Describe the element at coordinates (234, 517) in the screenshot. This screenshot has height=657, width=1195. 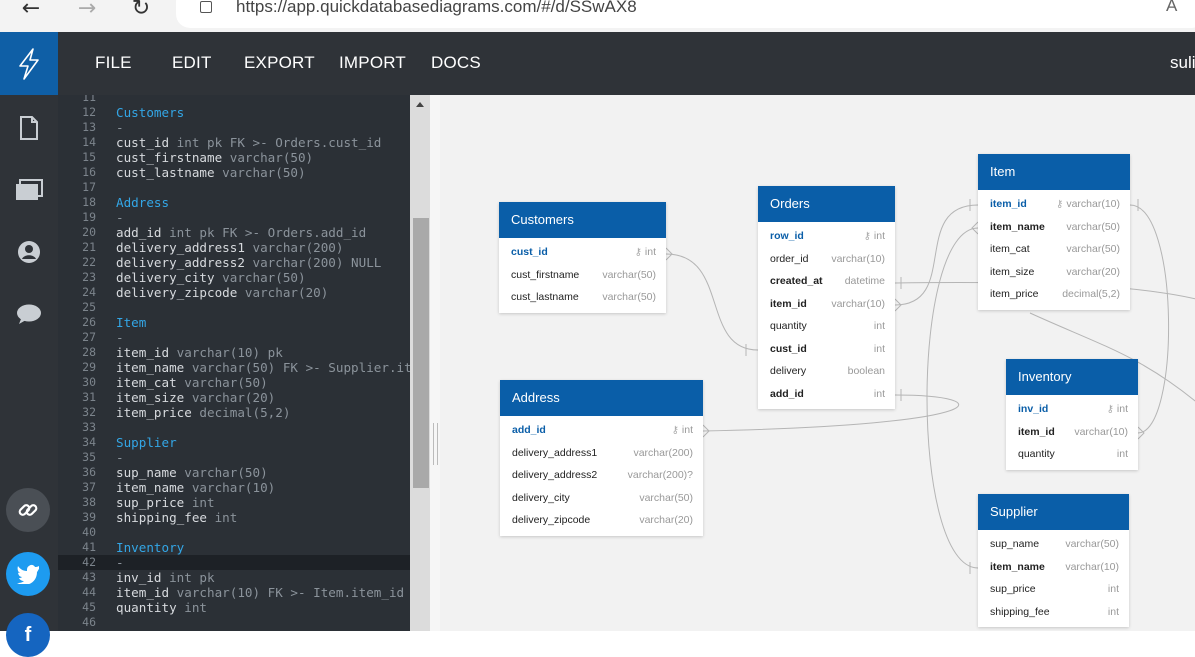
I see `code-line: 39 shipping_fee int` at that location.